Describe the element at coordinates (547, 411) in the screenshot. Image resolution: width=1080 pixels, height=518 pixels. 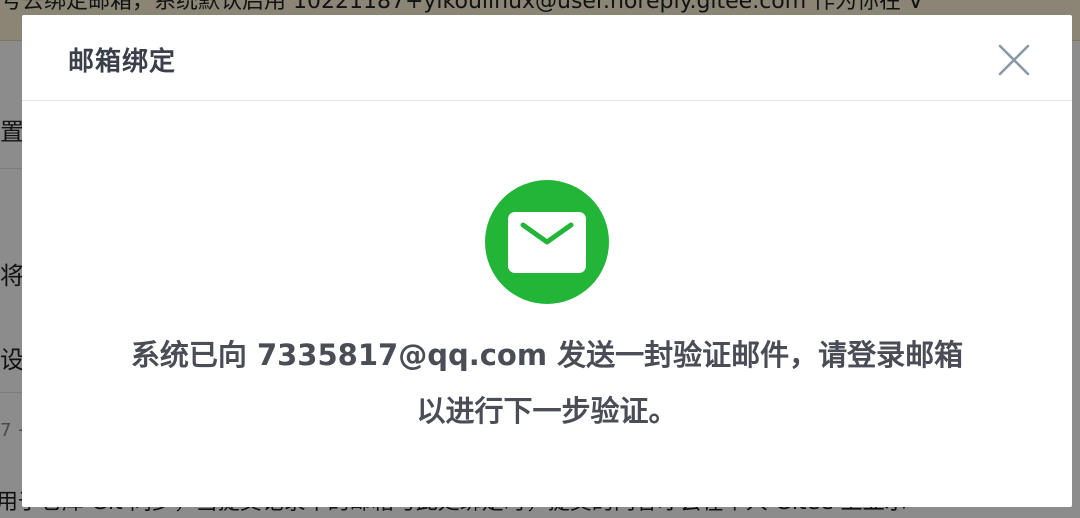
I see `verification-message-line-2: 以进行下一步验证。` at that location.